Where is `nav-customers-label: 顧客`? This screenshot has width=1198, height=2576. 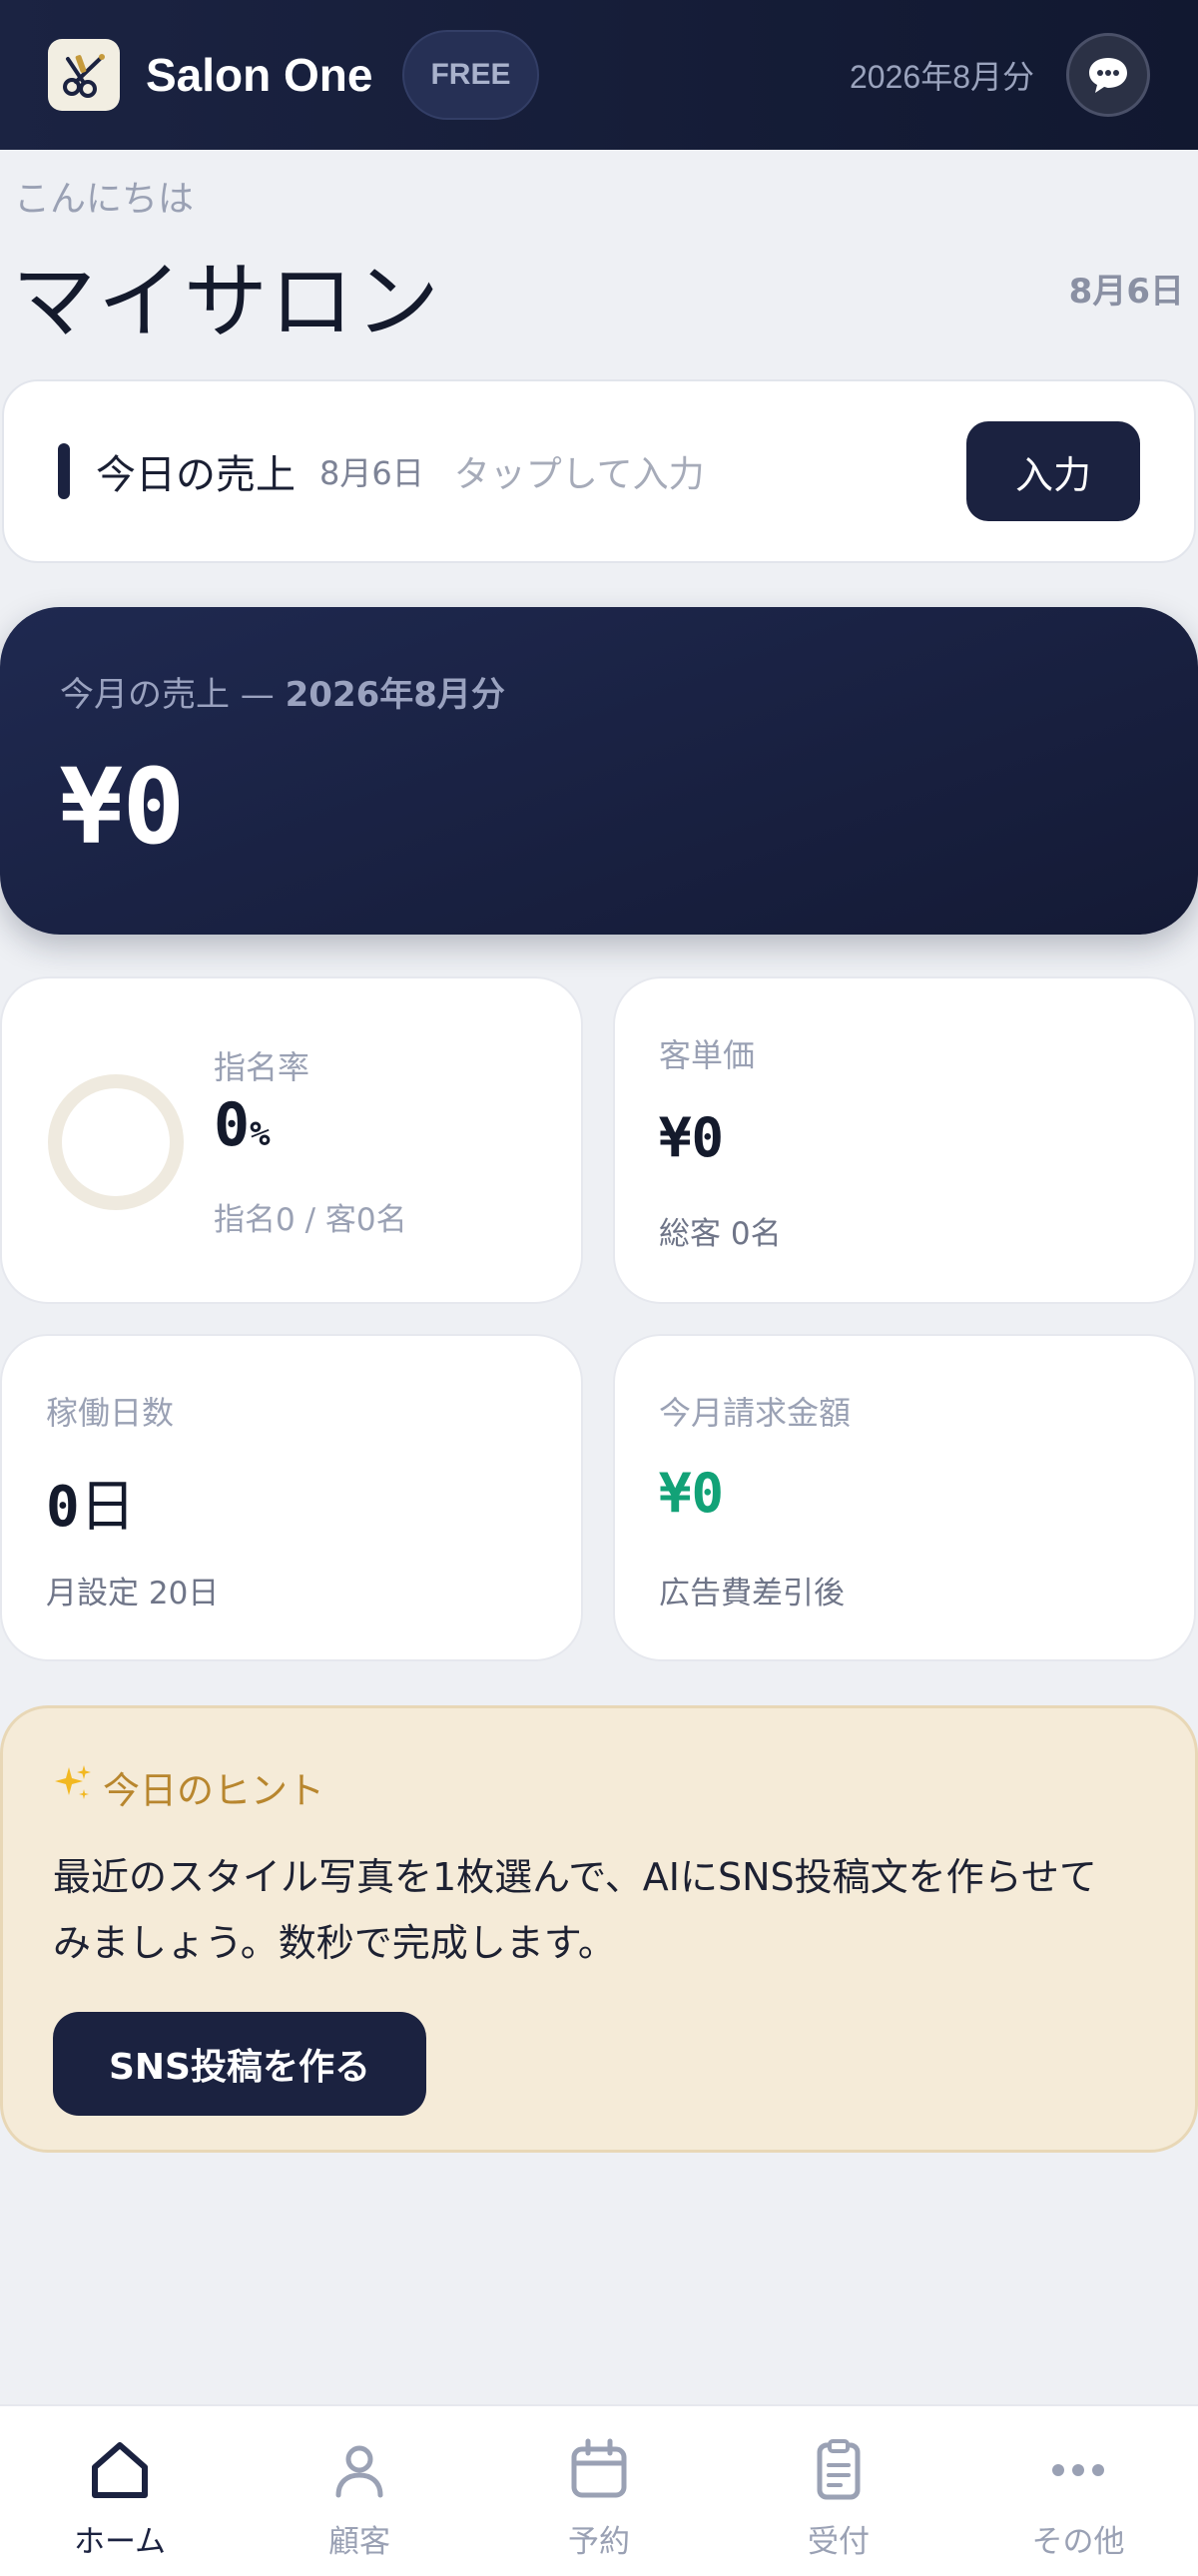
nav-customers-label: 顧客 is located at coordinates (359, 2542).